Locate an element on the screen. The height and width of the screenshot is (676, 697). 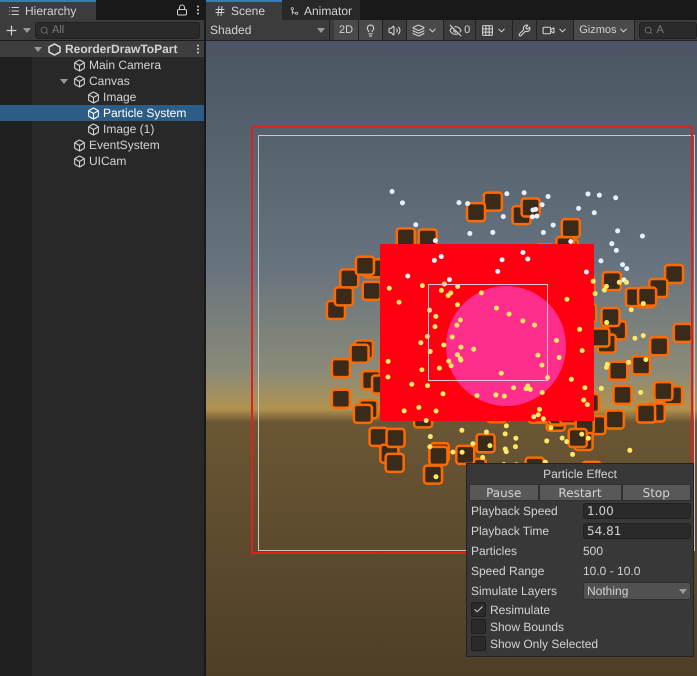
speaker-icon is located at coordinates (395, 30).